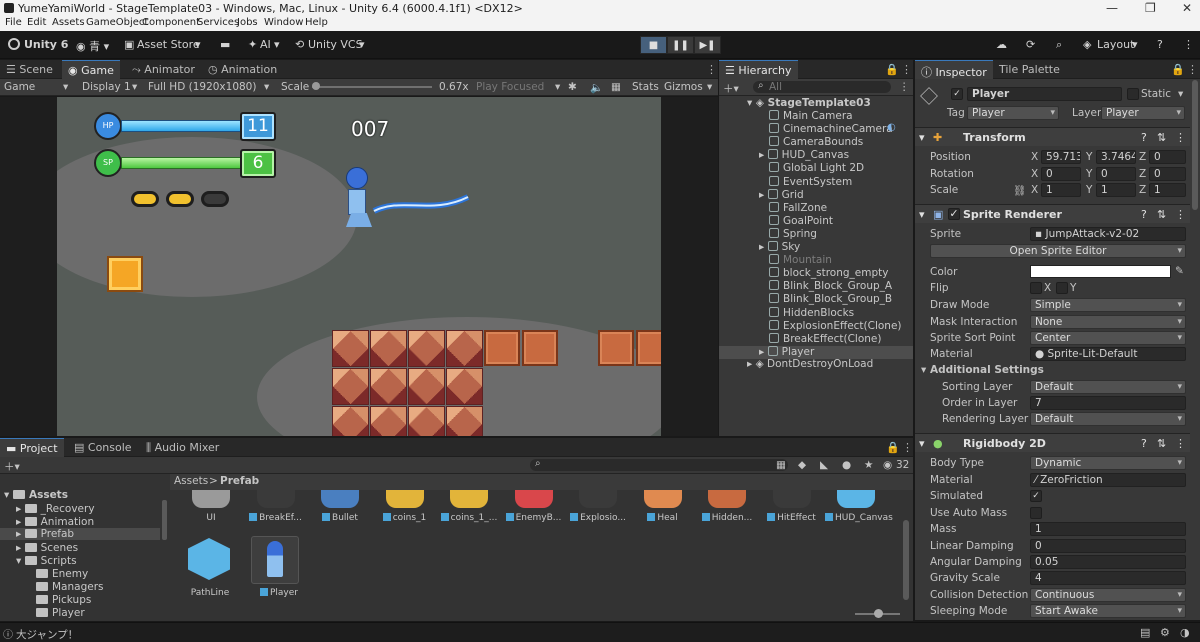 The width and height of the screenshot is (1200, 642). Describe the element at coordinates (1108, 480) in the screenshot. I see `rb-material-field: ⁄ ZeroFriction` at that location.